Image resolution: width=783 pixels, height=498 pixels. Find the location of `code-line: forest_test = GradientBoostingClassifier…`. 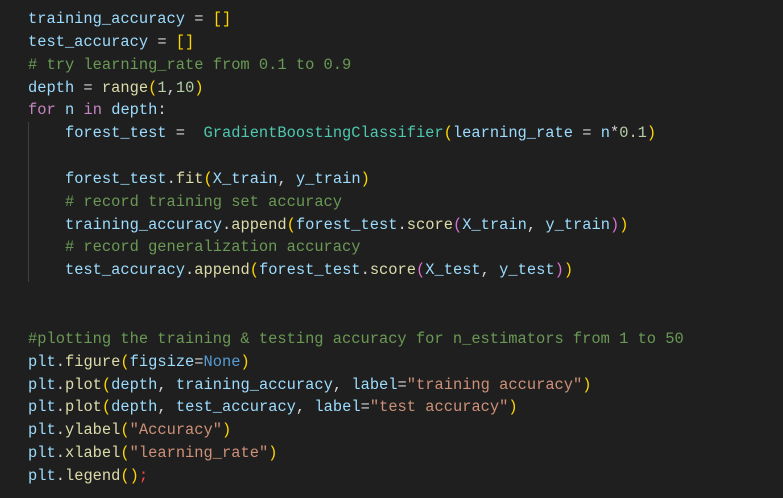

code-line: forest_test = GradientBoostingClassifier… is located at coordinates (391, 134).